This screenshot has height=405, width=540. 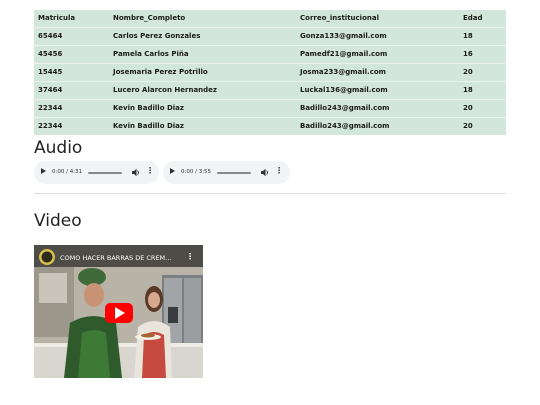 What do you see at coordinates (71, 36) in the screenshot?
I see `cell-matricula: 65464` at bounding box center [71, 36].